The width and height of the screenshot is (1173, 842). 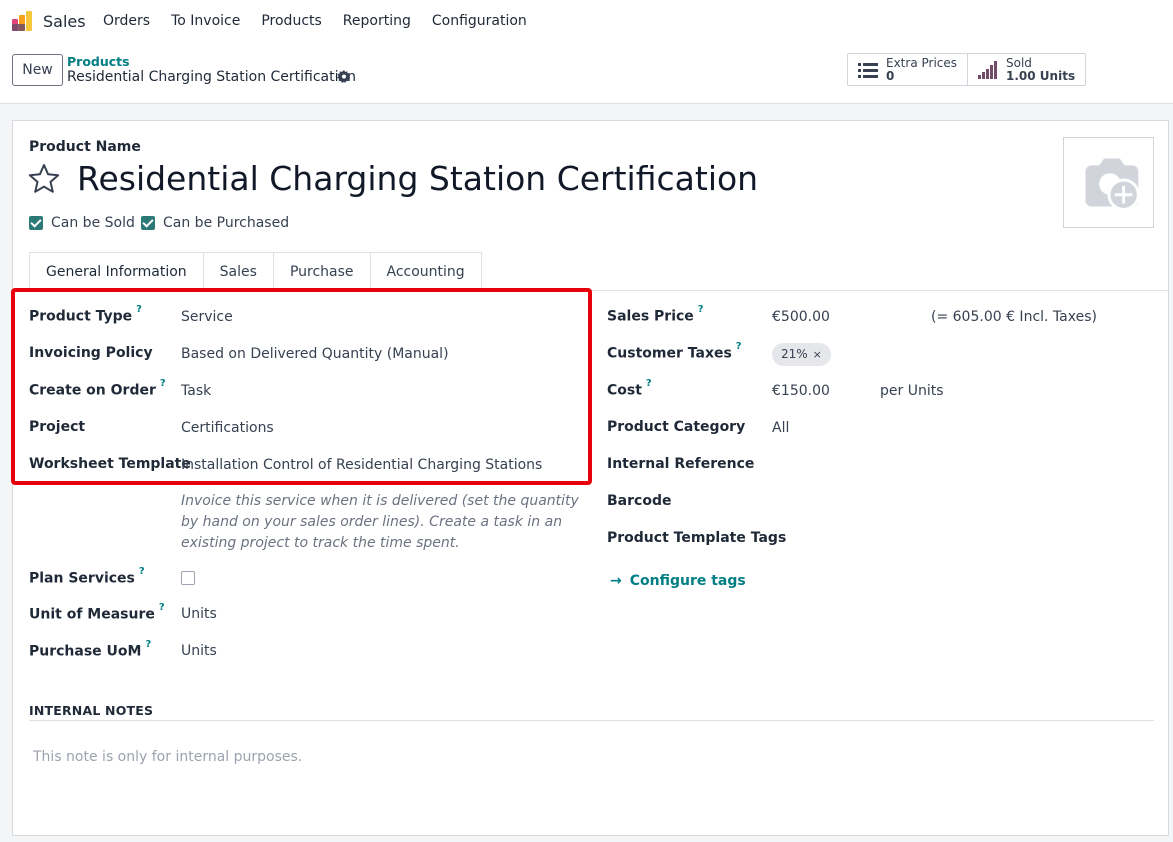 What do you see at coordinates (801, 391) in the screenshot?
I see `cost-field: €150.00` at bounding box center [801, 391].